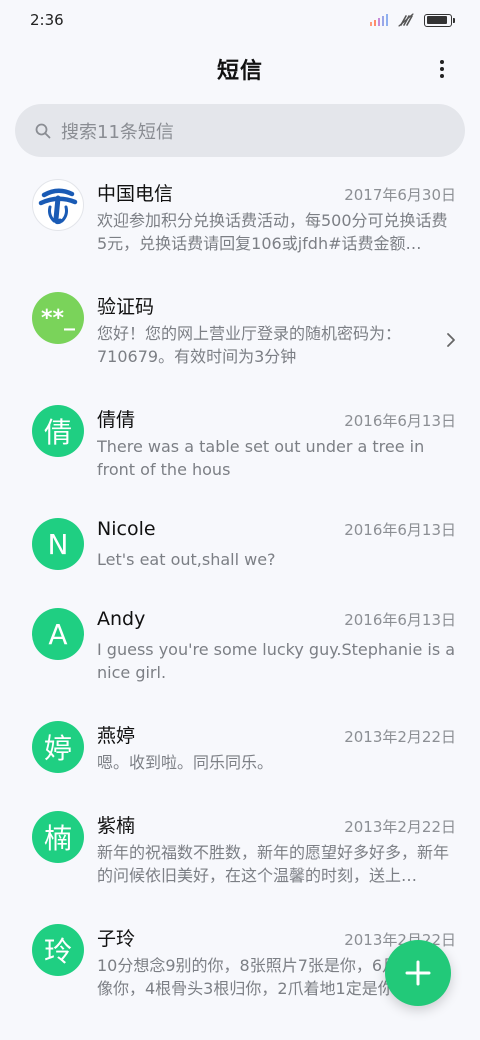  I want to click on message-date: 2017年6月30日, so click(400, 195).